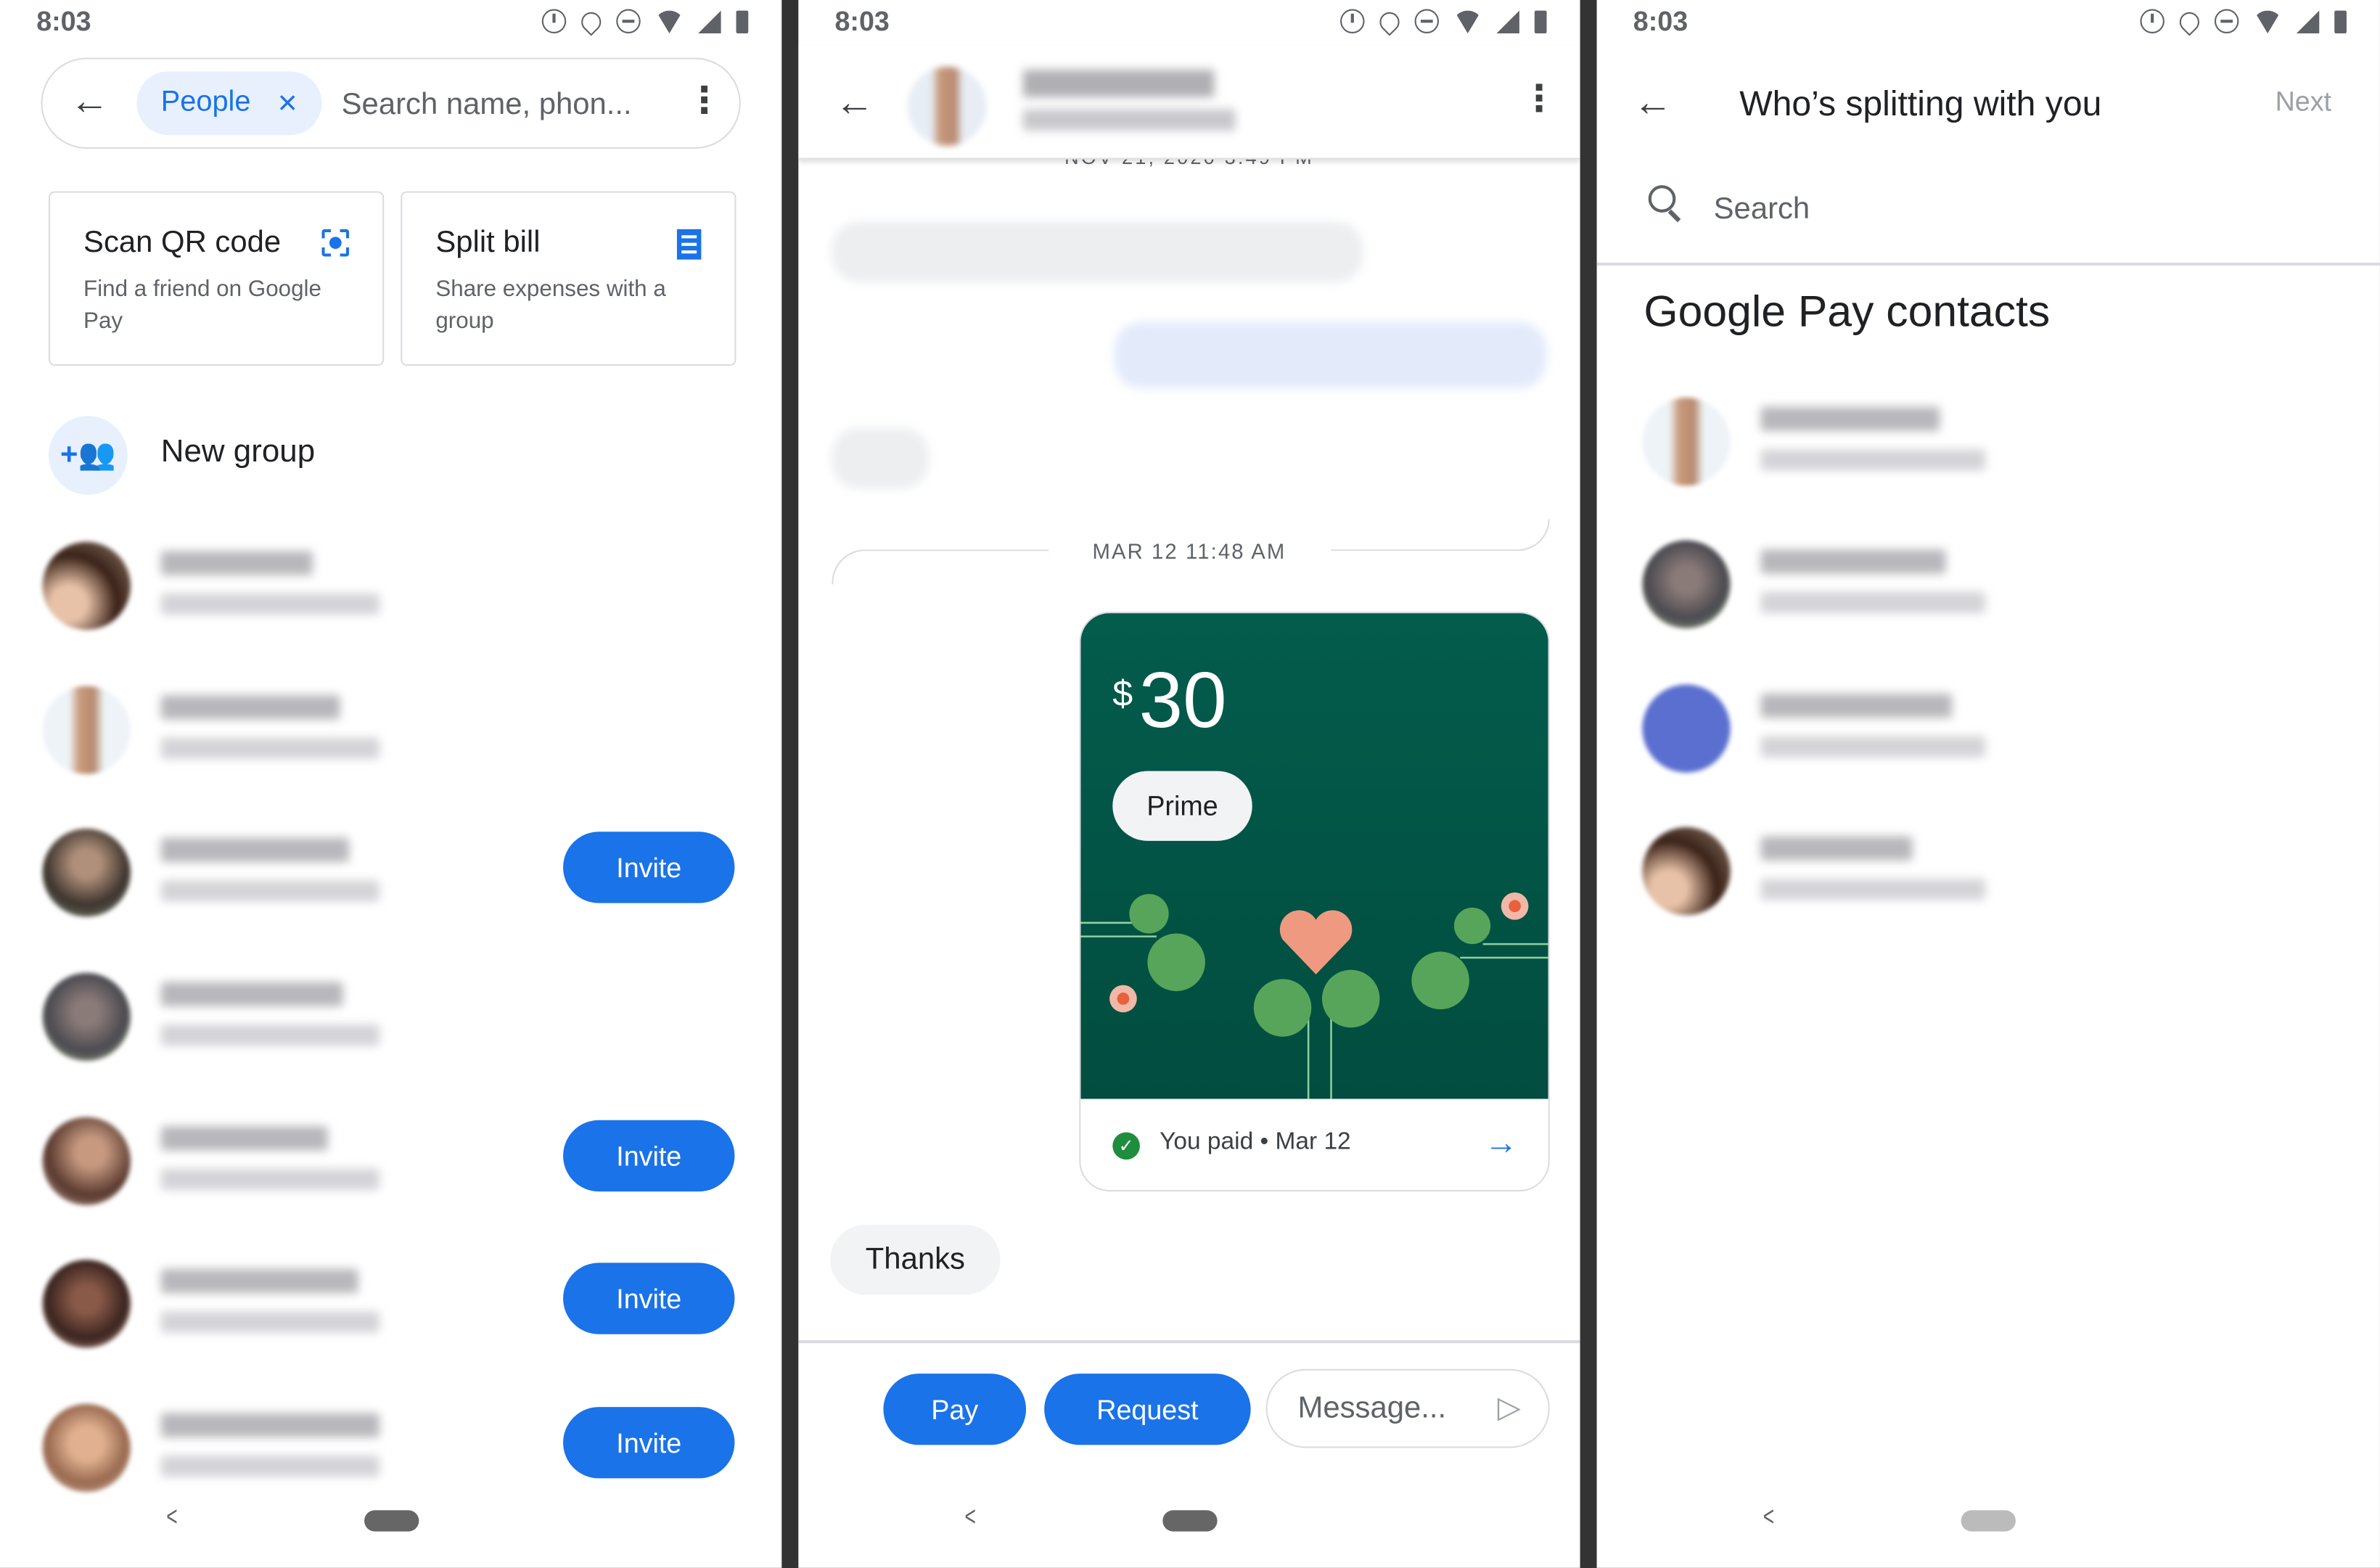 The image size is (2380, 1568). I want to click on arrow-right-icon: →, so click(1501, 1142).